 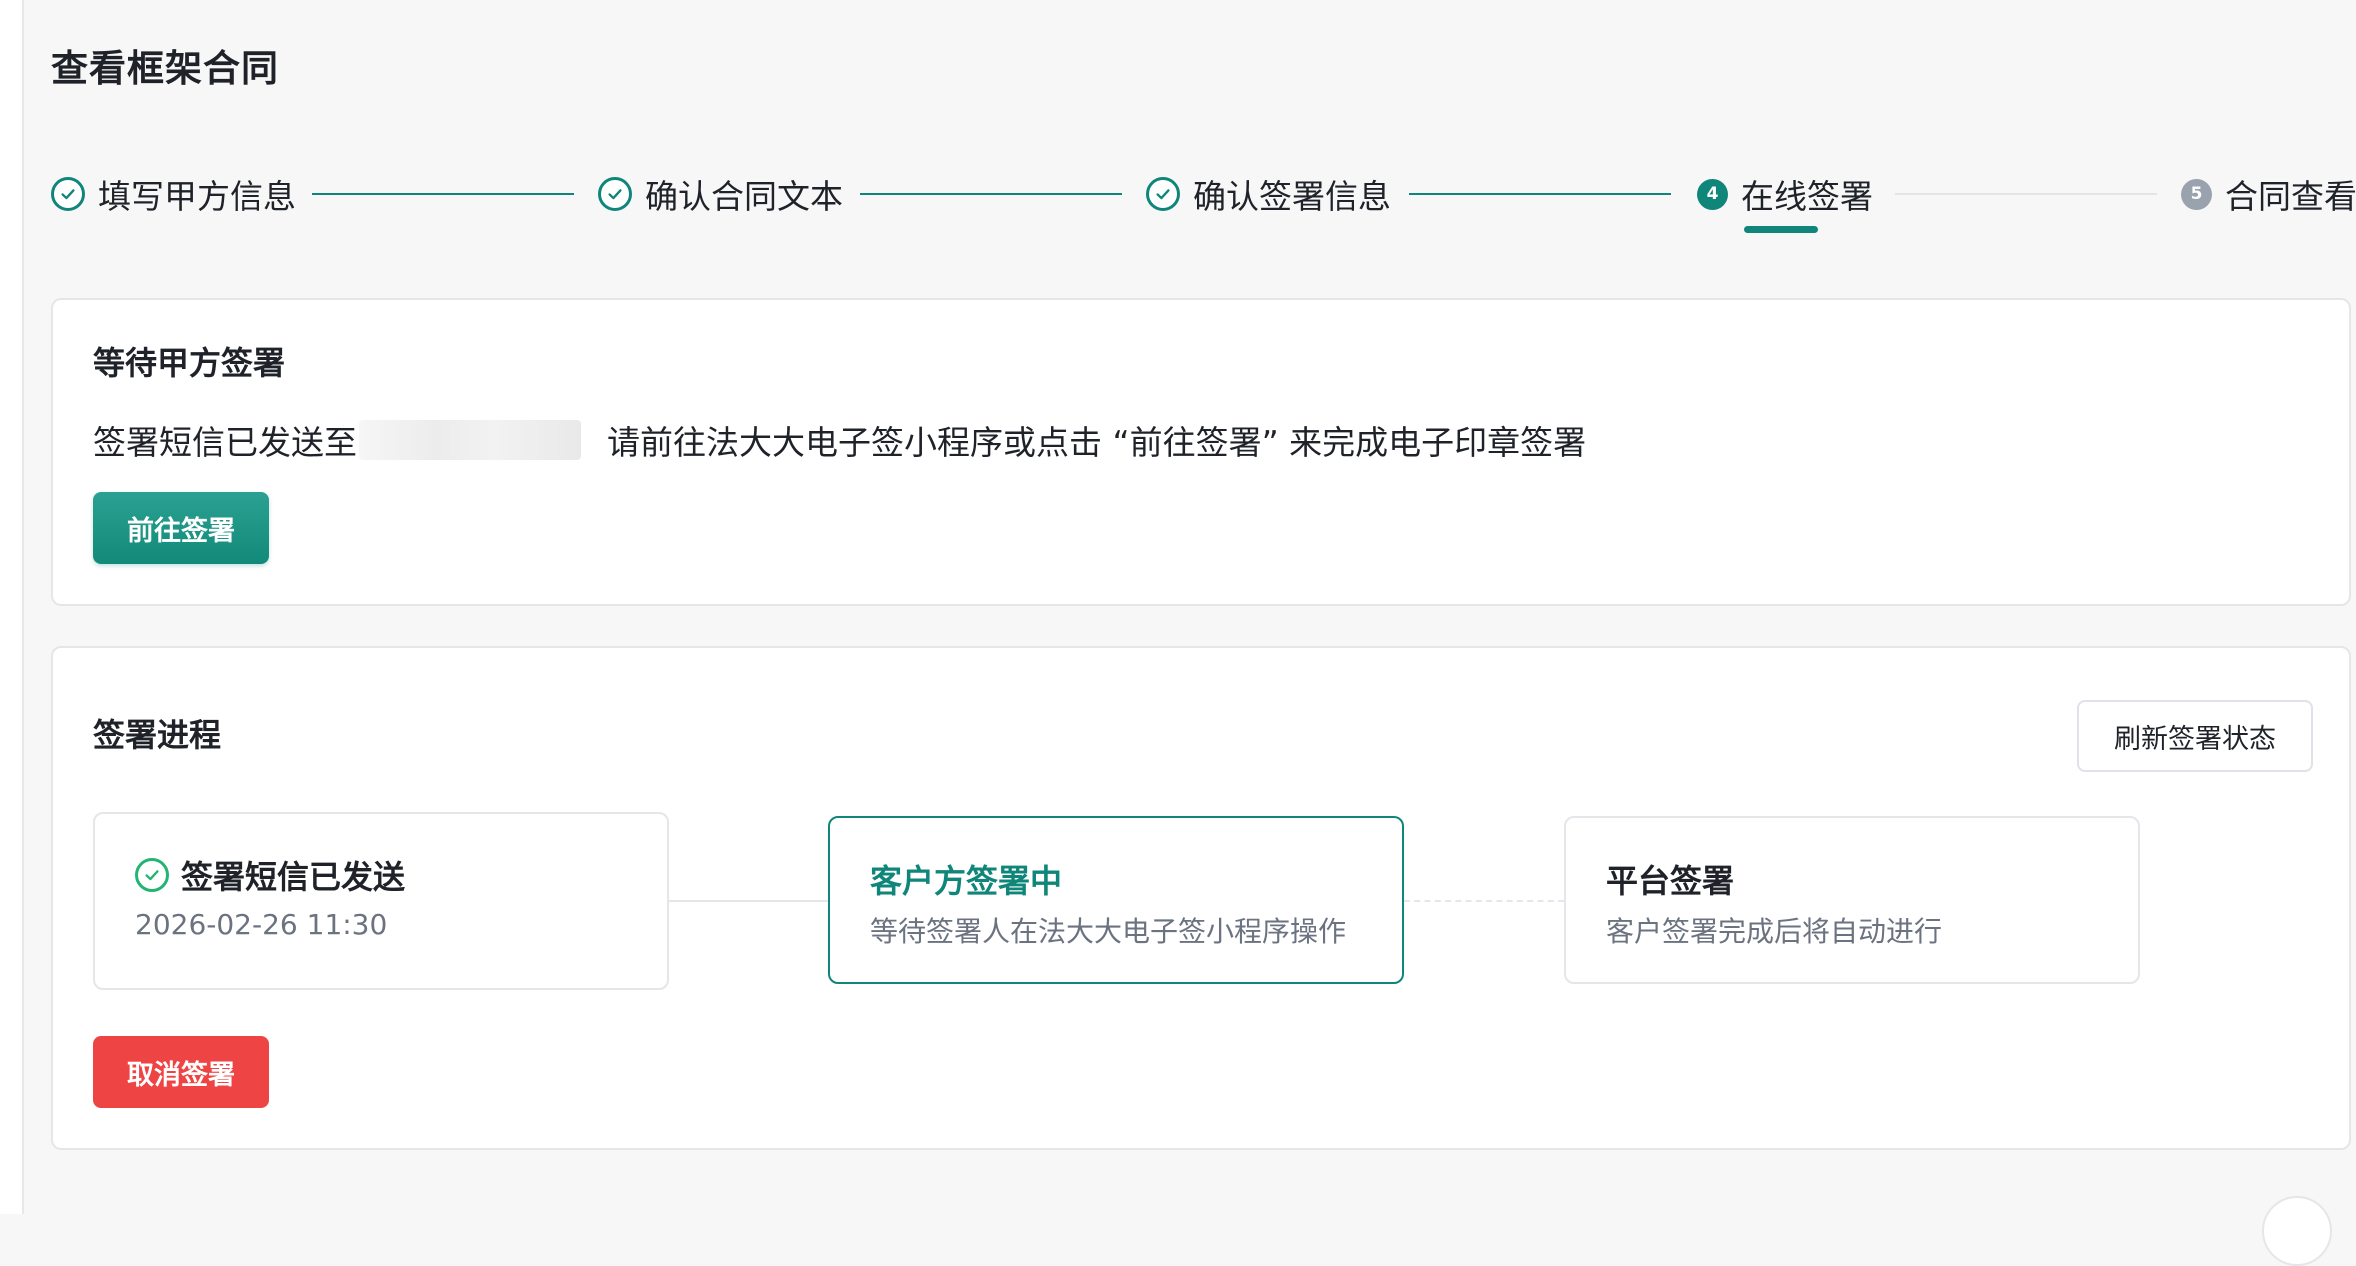 I want to click on sms-notice-suffix: 请前往法大大电子签小程序或点击 “前往签署” 来完成电子印章签署, so click(x=1097, y=442).